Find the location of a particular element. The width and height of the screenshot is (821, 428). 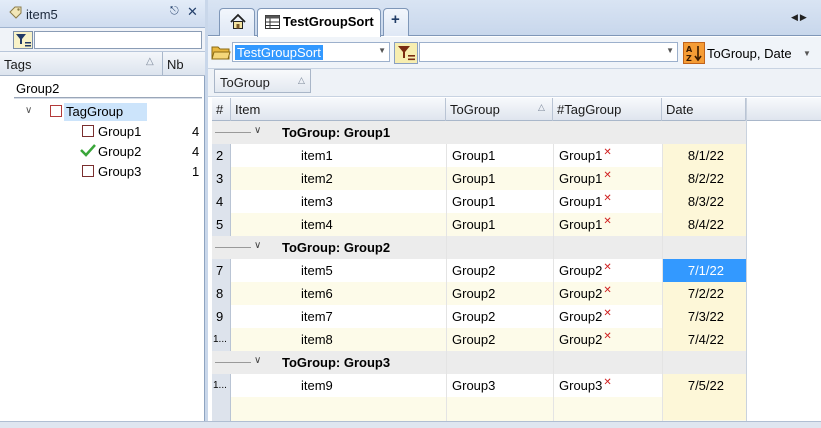

filter-button is located at coordinates (23, 40).